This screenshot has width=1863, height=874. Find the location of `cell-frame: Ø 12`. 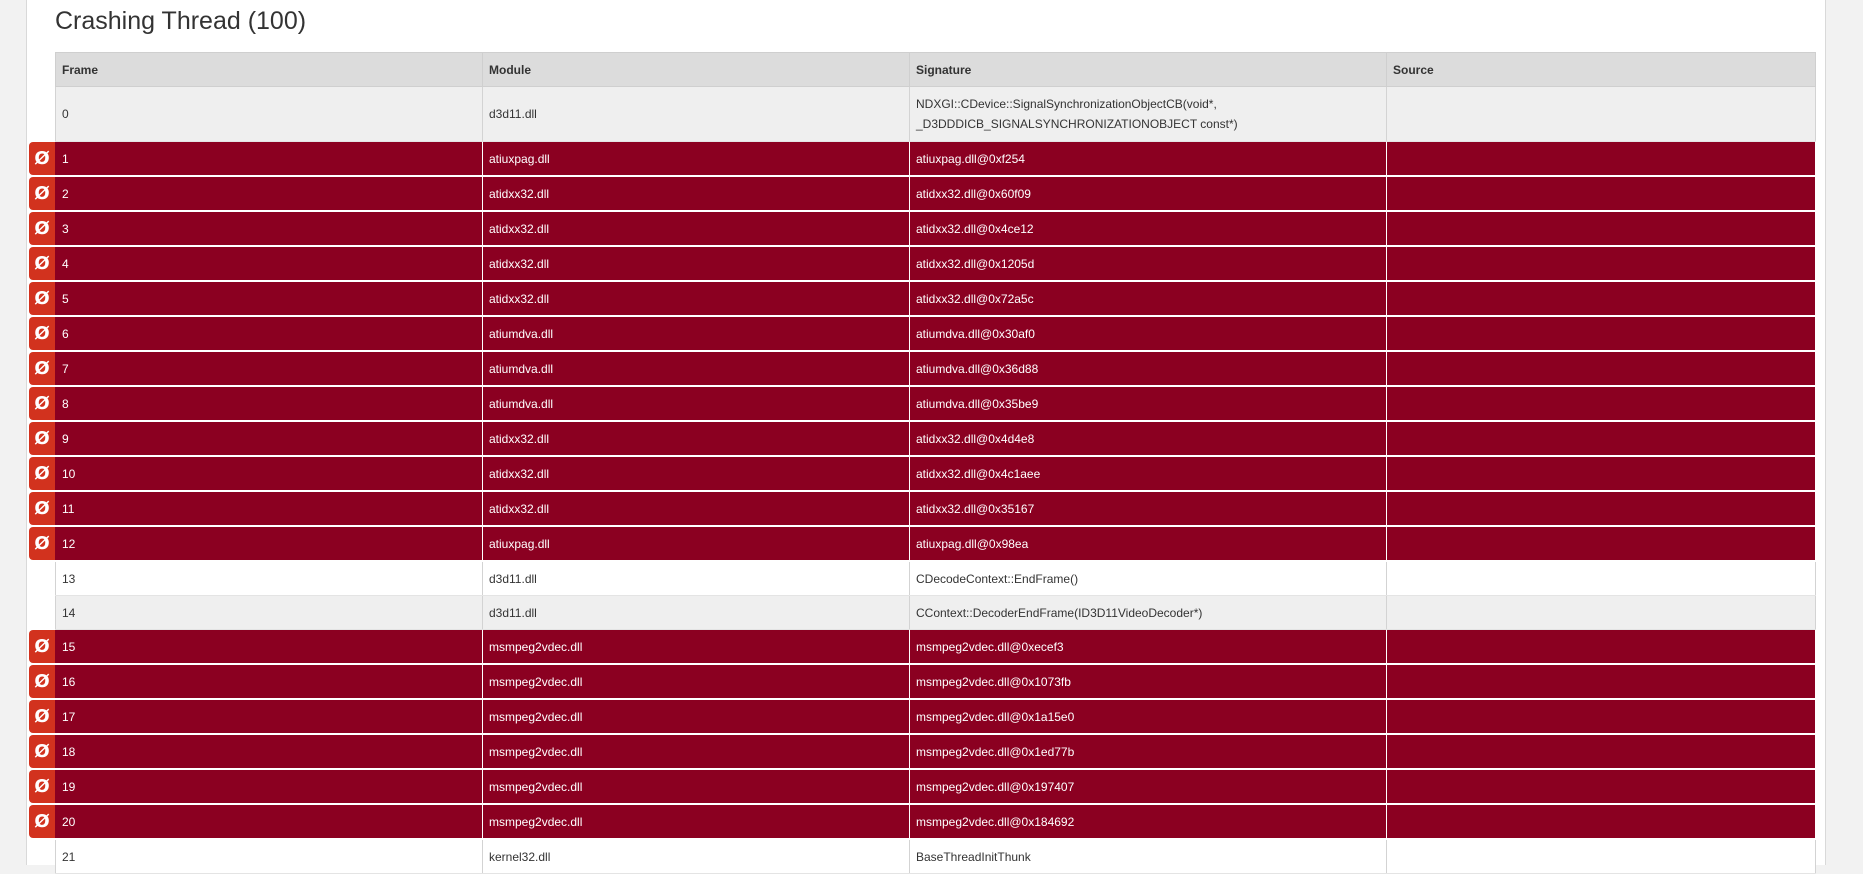

cell-frame: Ø 12 is located at coordinates (256, 544).